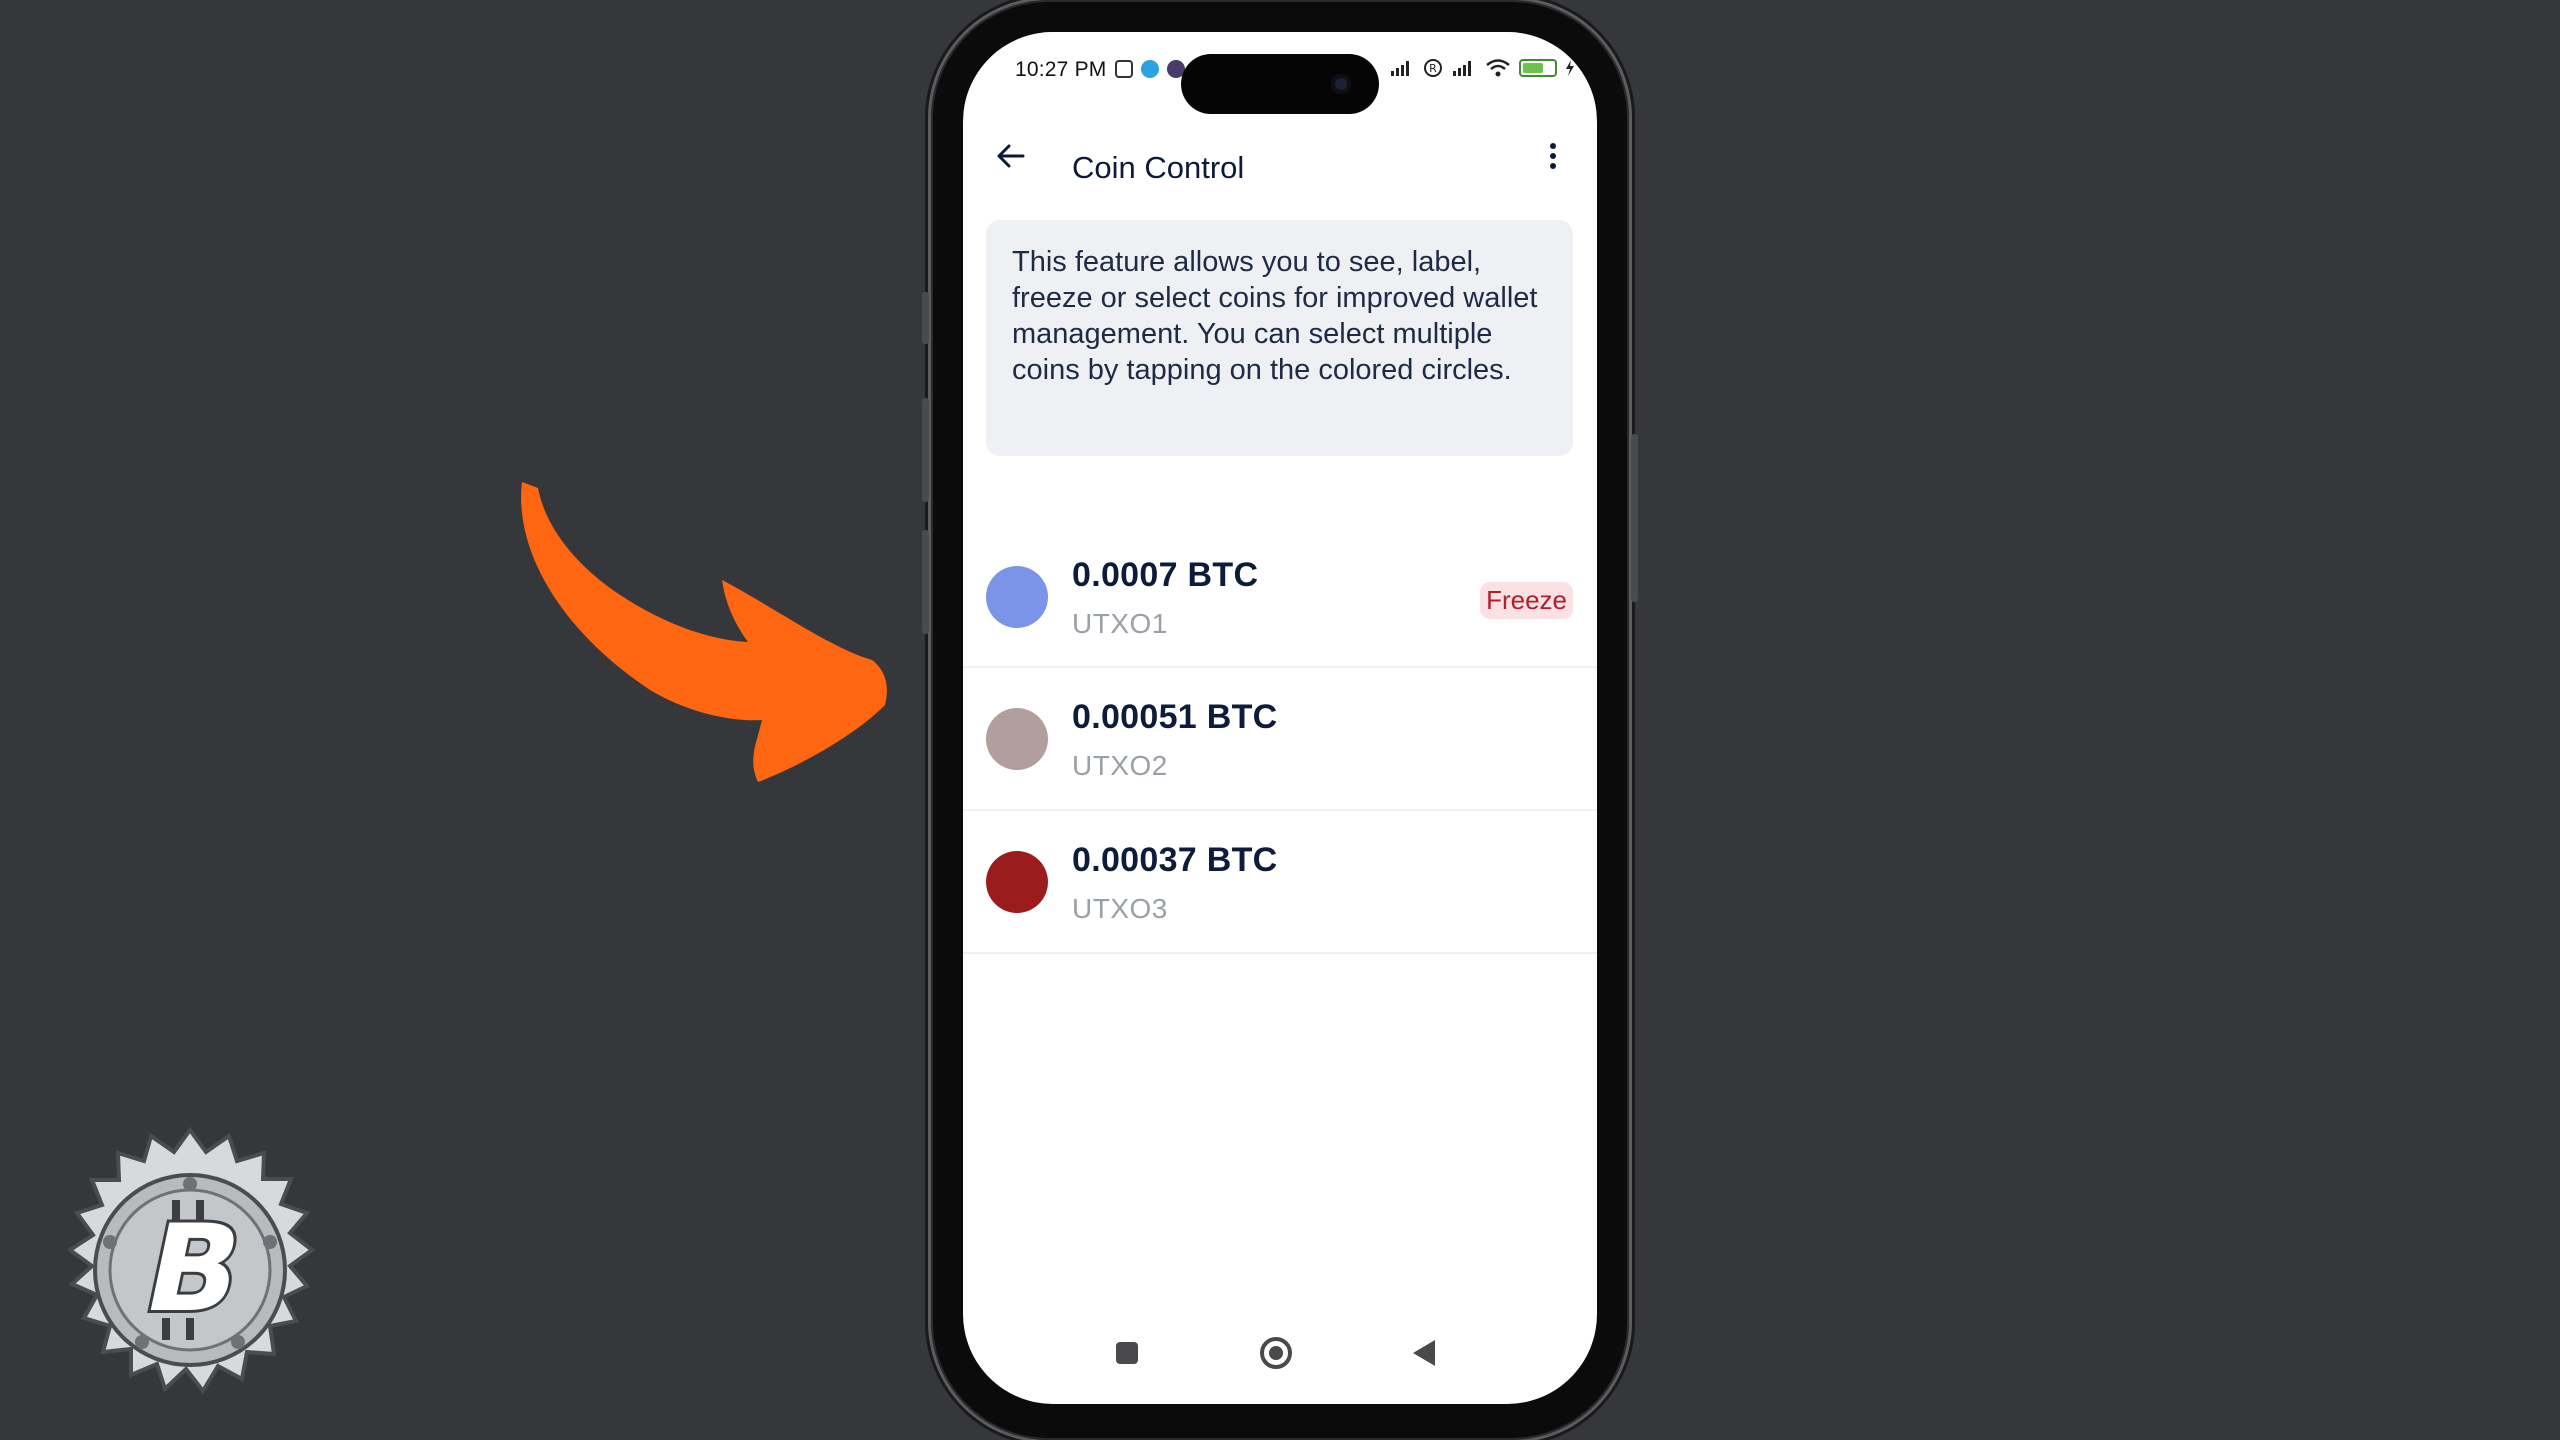 The height and width of the screenshot is (1440, 2560). I want to click on roaming-icon: R, so click(1433, 68).